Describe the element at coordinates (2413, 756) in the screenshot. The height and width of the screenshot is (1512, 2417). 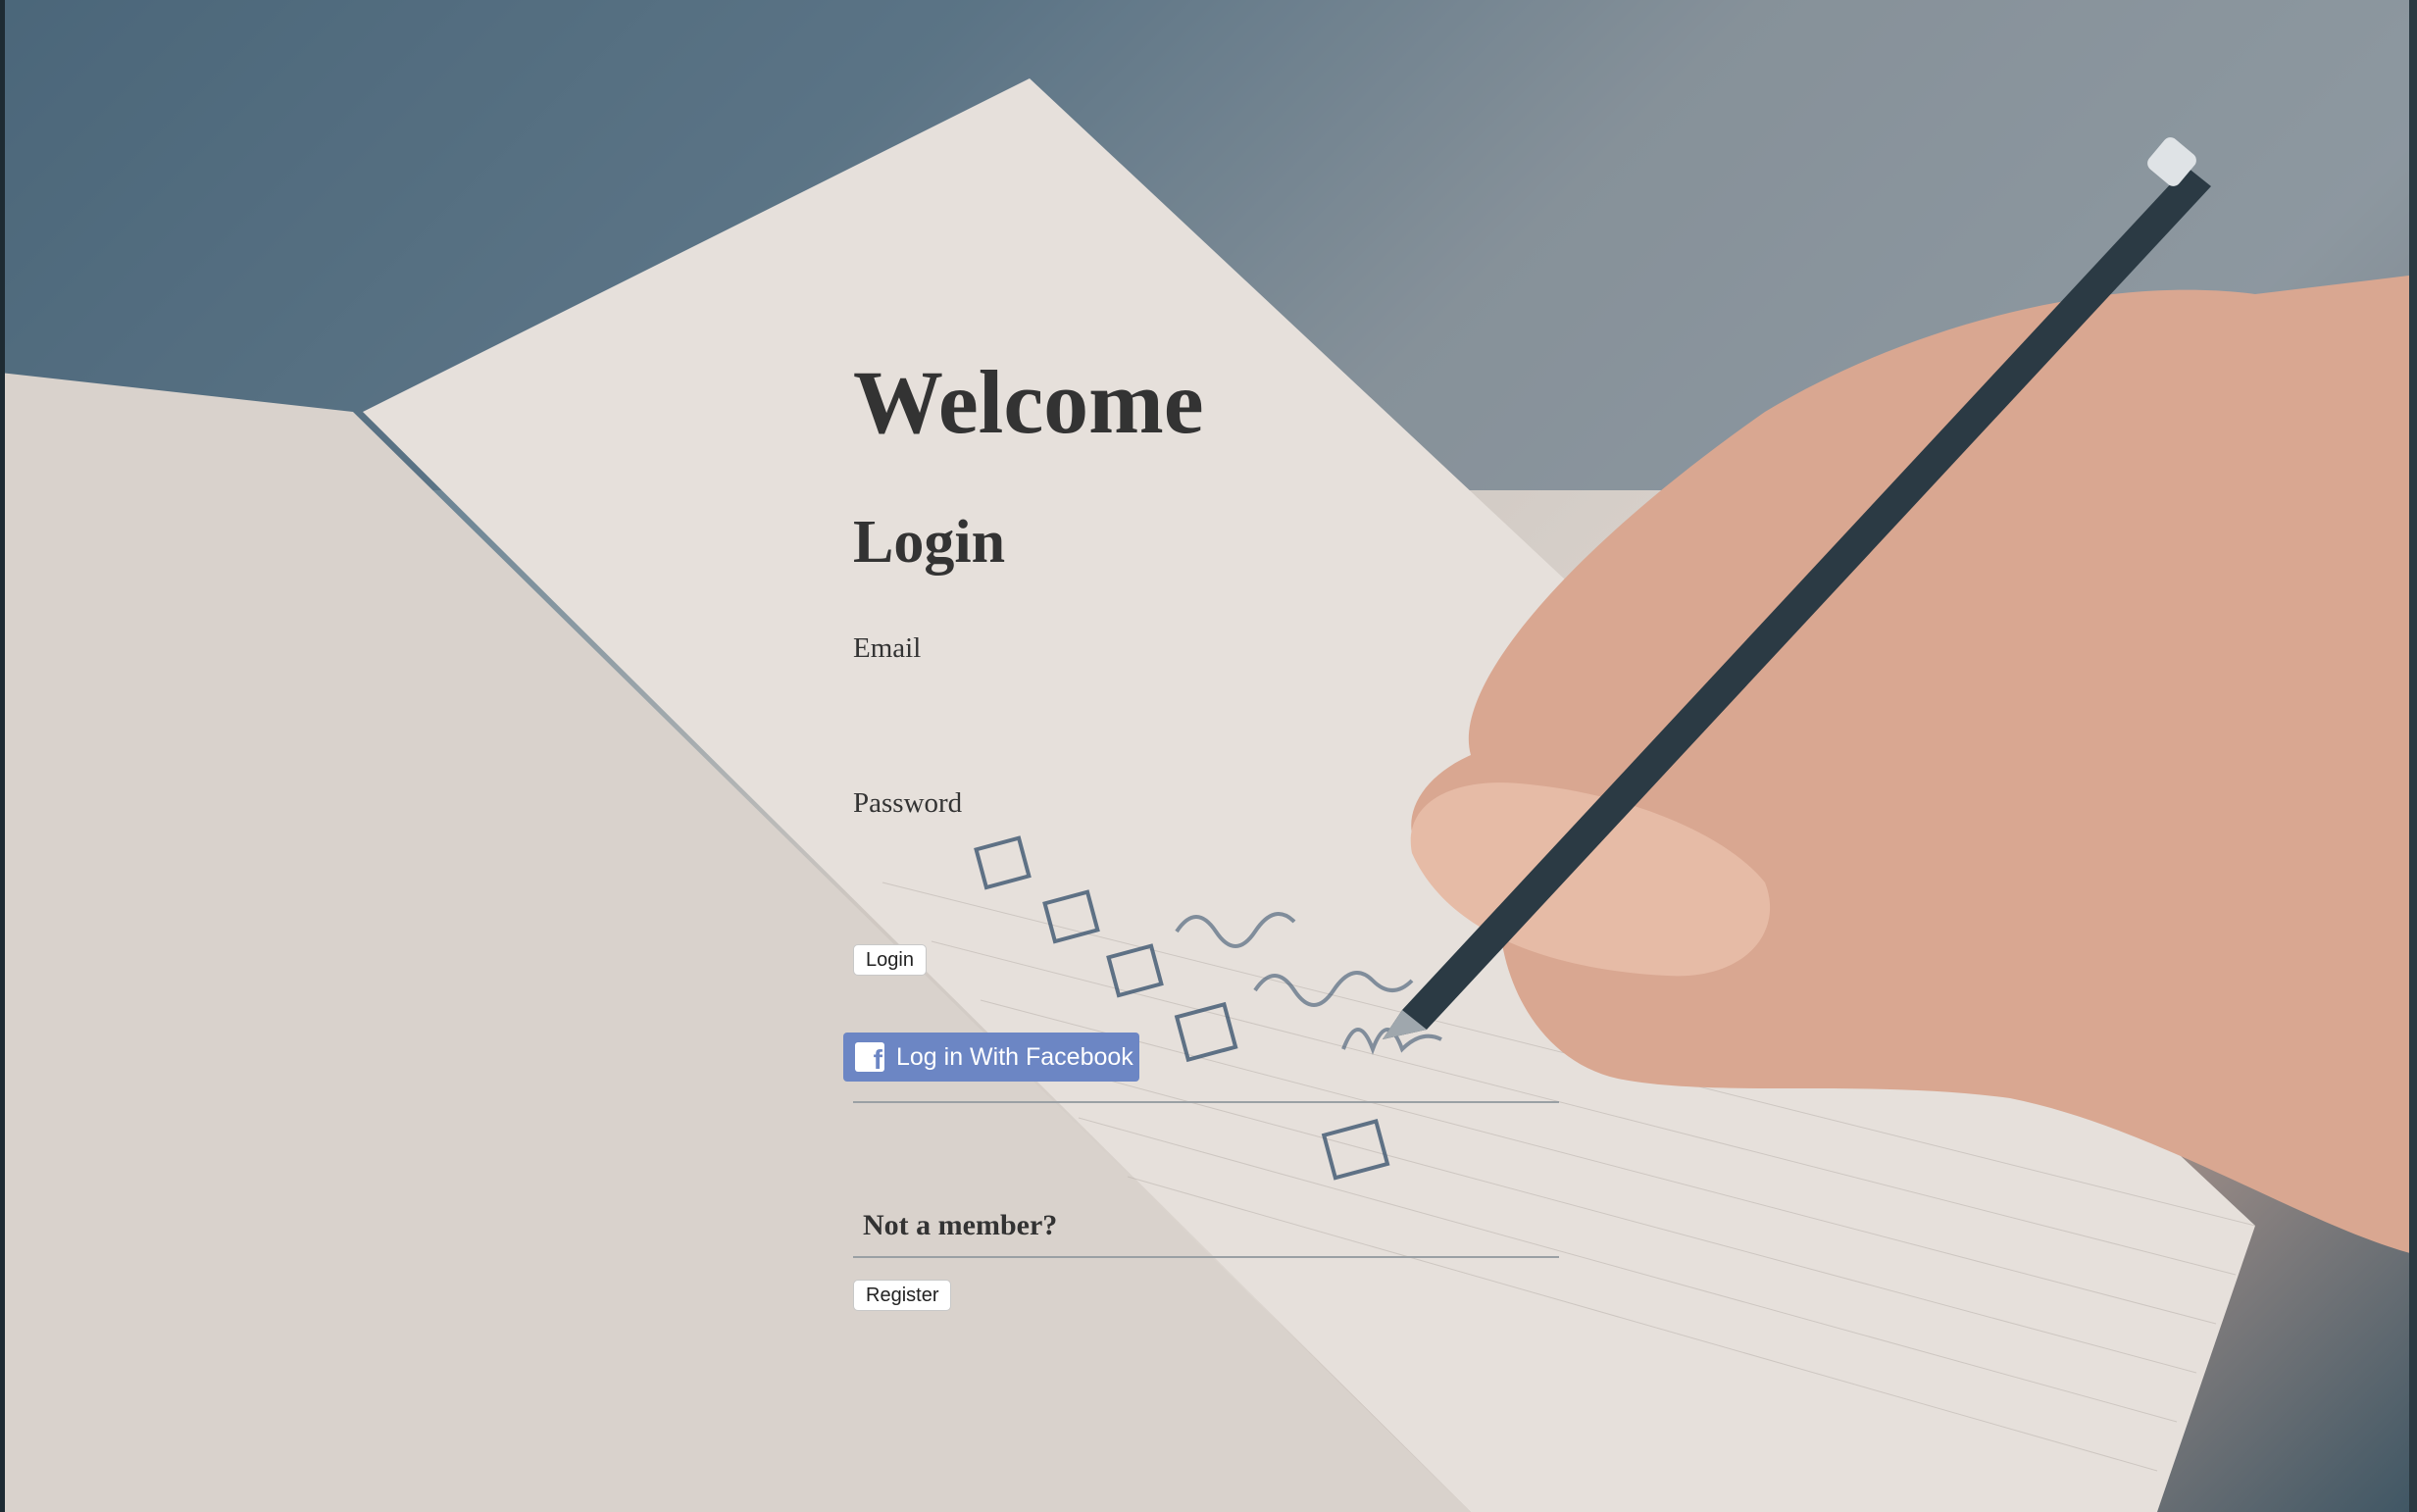
I see `window-right-edge` at that location.